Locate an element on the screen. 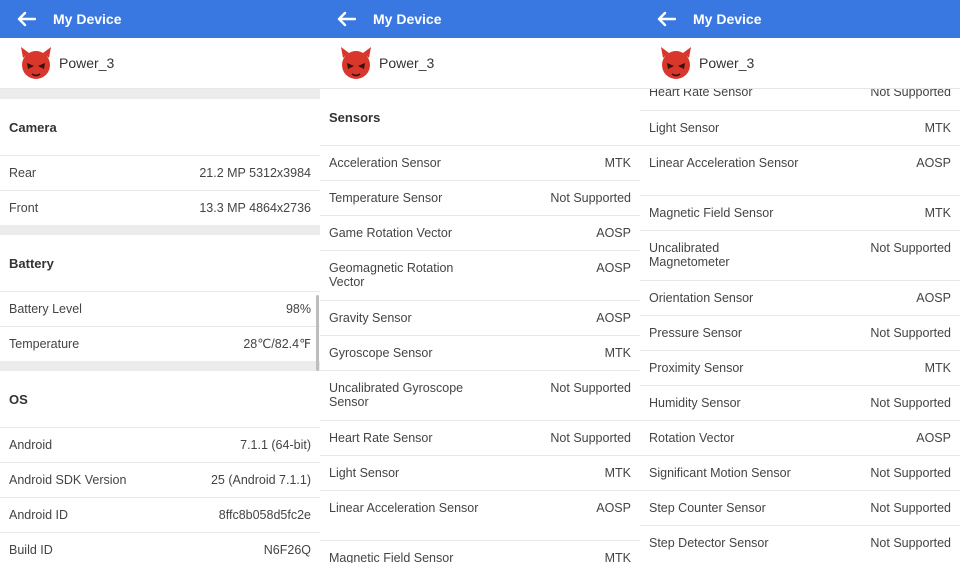  info-row: Acceleration Sensor MTK is located at coordinates (480, 162).